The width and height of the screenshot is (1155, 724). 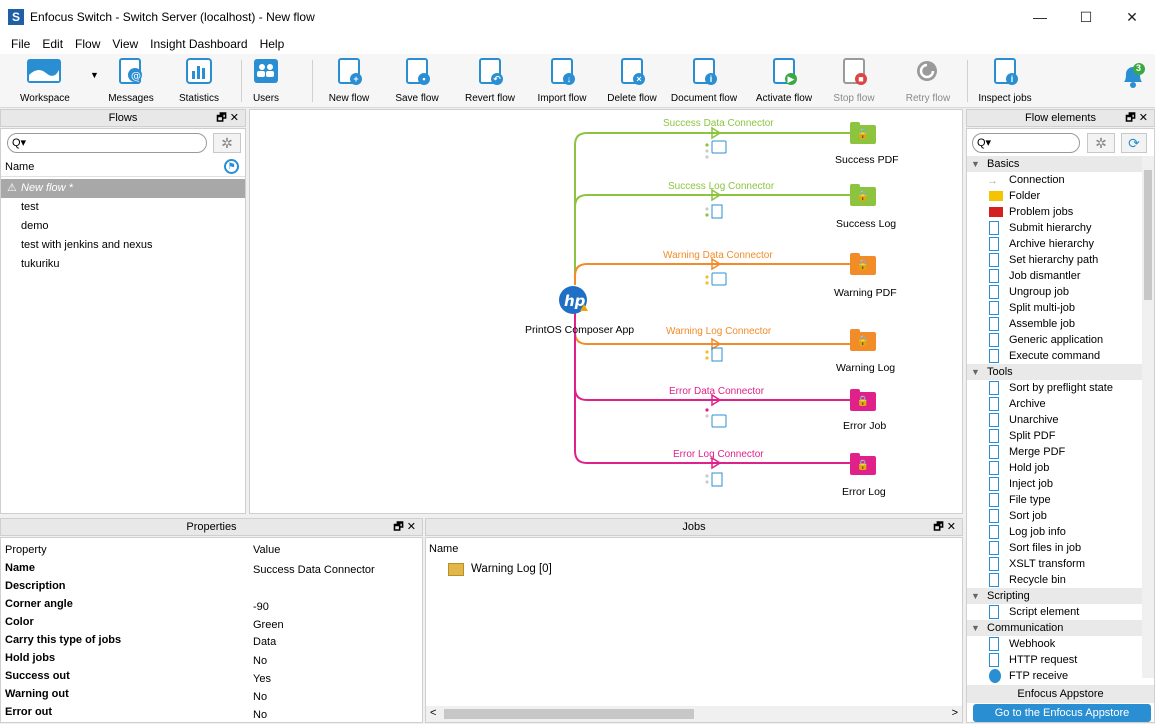 I want to click on element-item: Inject job, so click(x=1054, y=484).